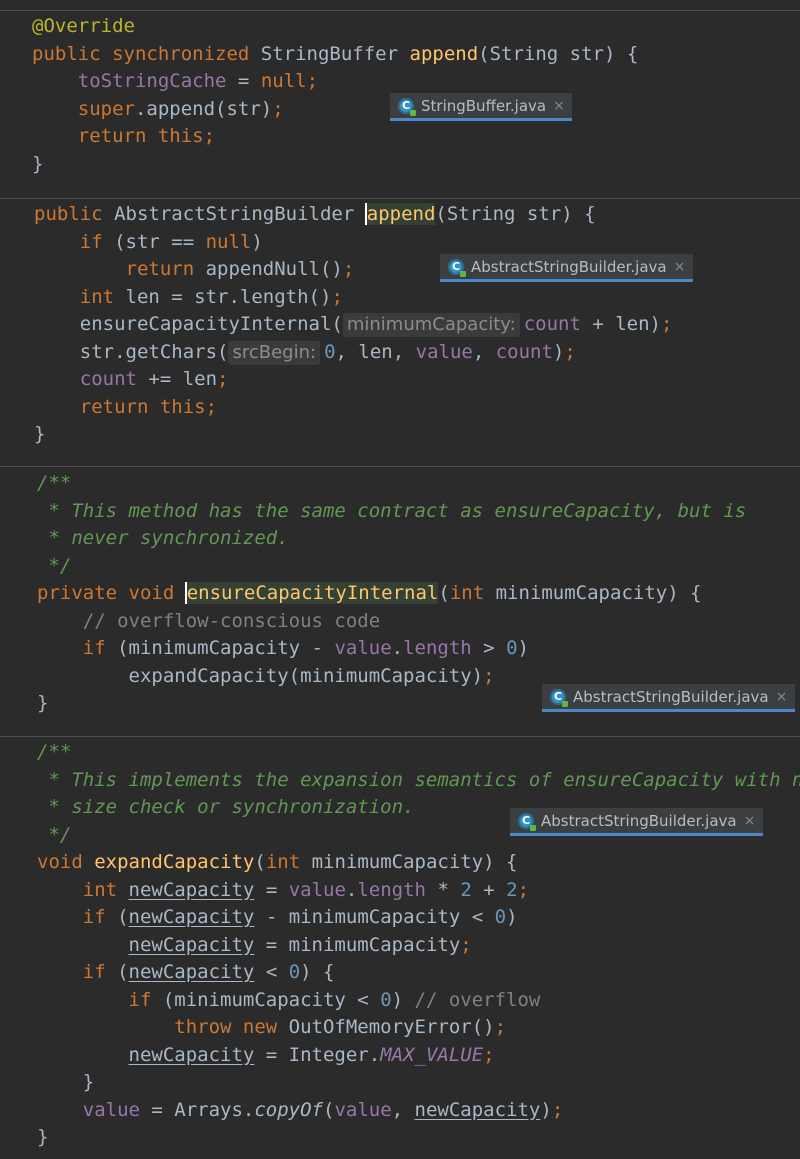 The width and height of the screenshot is (800, 1159). Describe the element at coordinates (83, 26) in the screenshot. I see `code-token: @Override` at that location.